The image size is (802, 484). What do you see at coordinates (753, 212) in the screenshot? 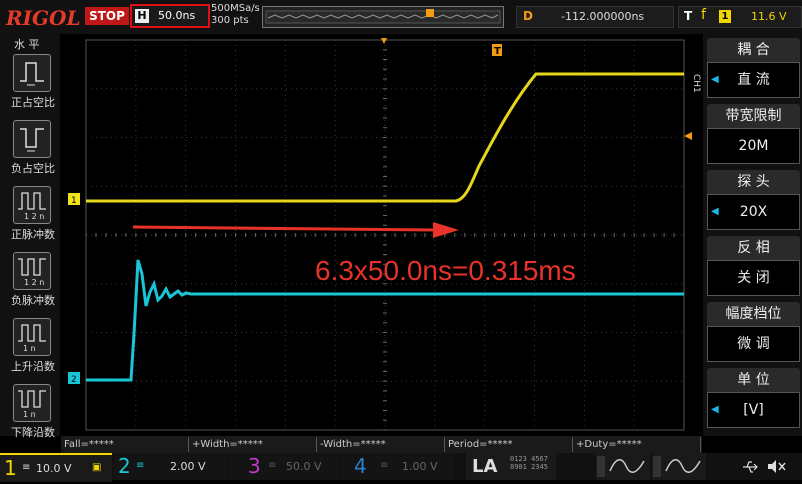
I see `menu-value: 20X` at bounding box center [753, 212].